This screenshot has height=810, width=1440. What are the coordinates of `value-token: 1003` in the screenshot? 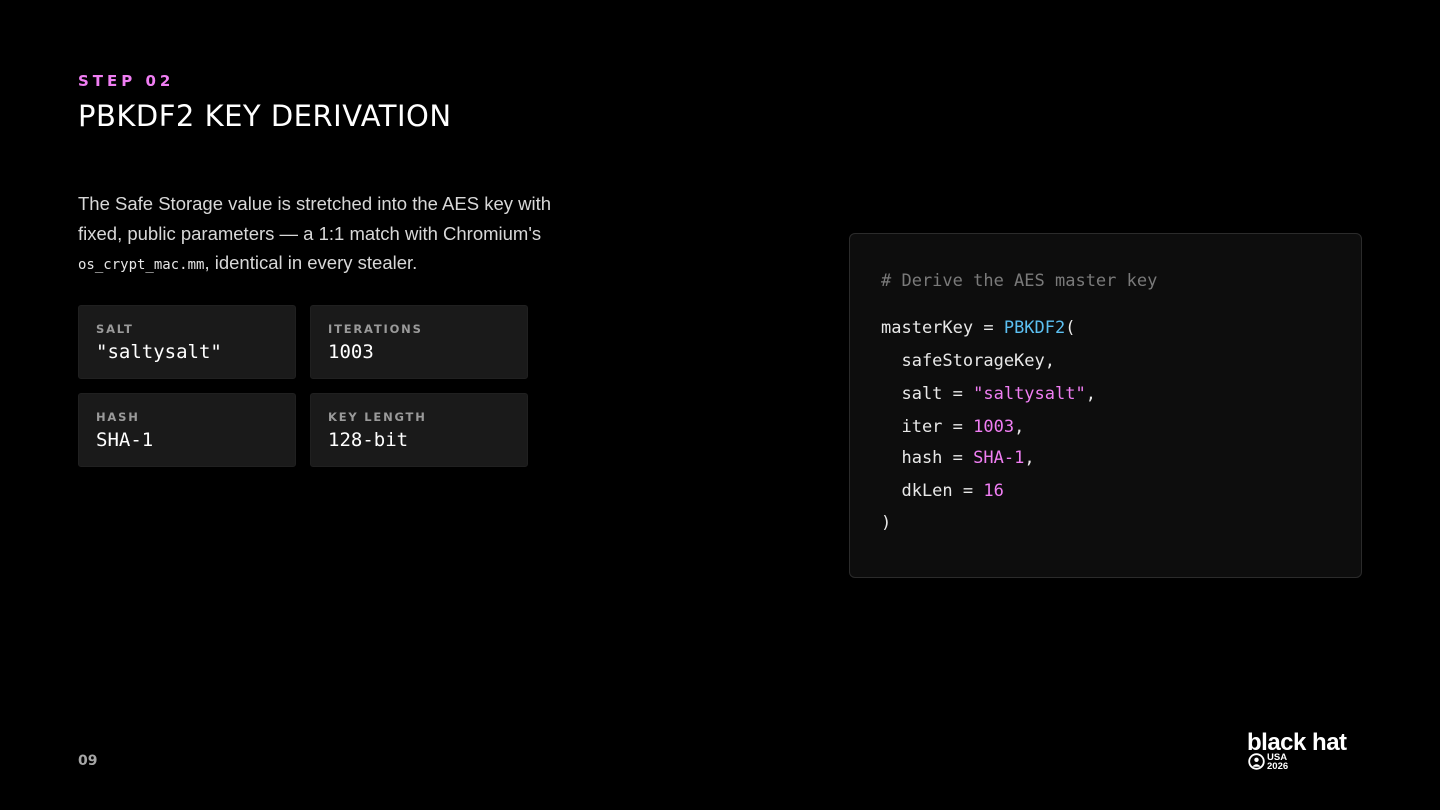 It's located at (994, 427).